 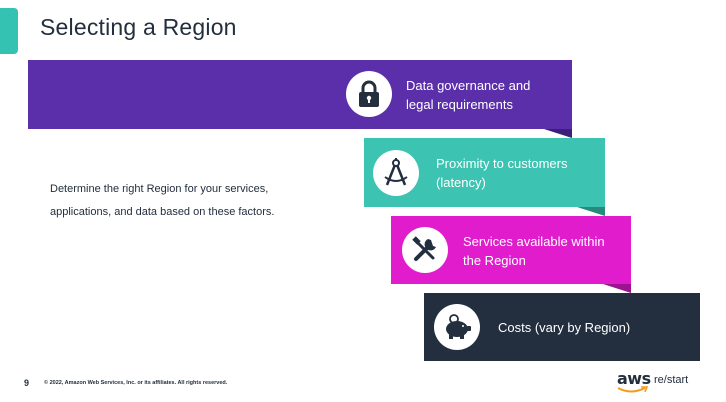 What do you see at coordinates (494, 260) in the screenshot?
I see `factor-label-line: the Region` at bounding box center [494, 260].